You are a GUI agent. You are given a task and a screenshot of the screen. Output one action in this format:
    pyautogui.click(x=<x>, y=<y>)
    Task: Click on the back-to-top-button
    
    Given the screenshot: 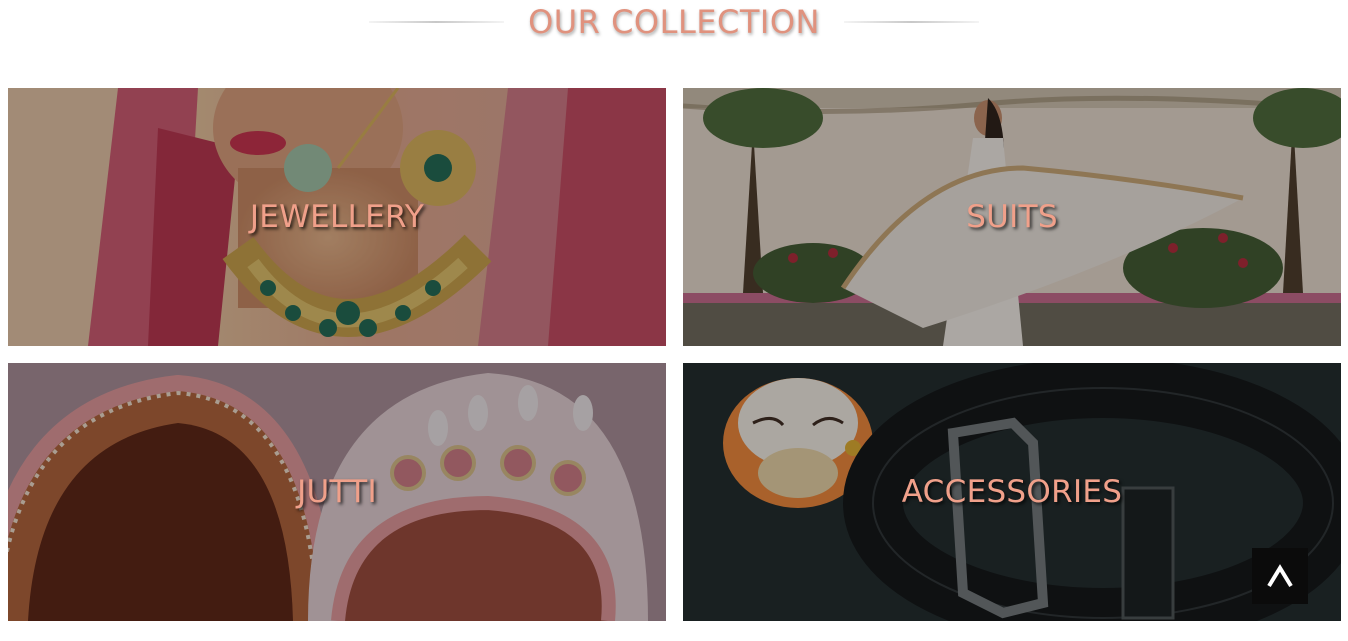 What is the action you would take?
    pyautogui.click(x=1280, y=576)
    